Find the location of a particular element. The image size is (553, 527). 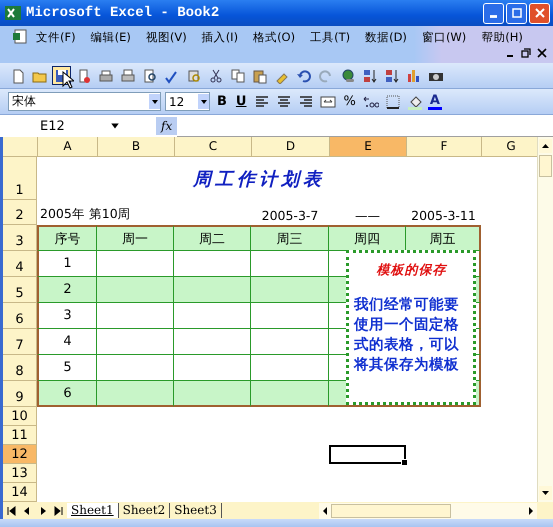

row-header: 5 is located at coordinates (20, 290).